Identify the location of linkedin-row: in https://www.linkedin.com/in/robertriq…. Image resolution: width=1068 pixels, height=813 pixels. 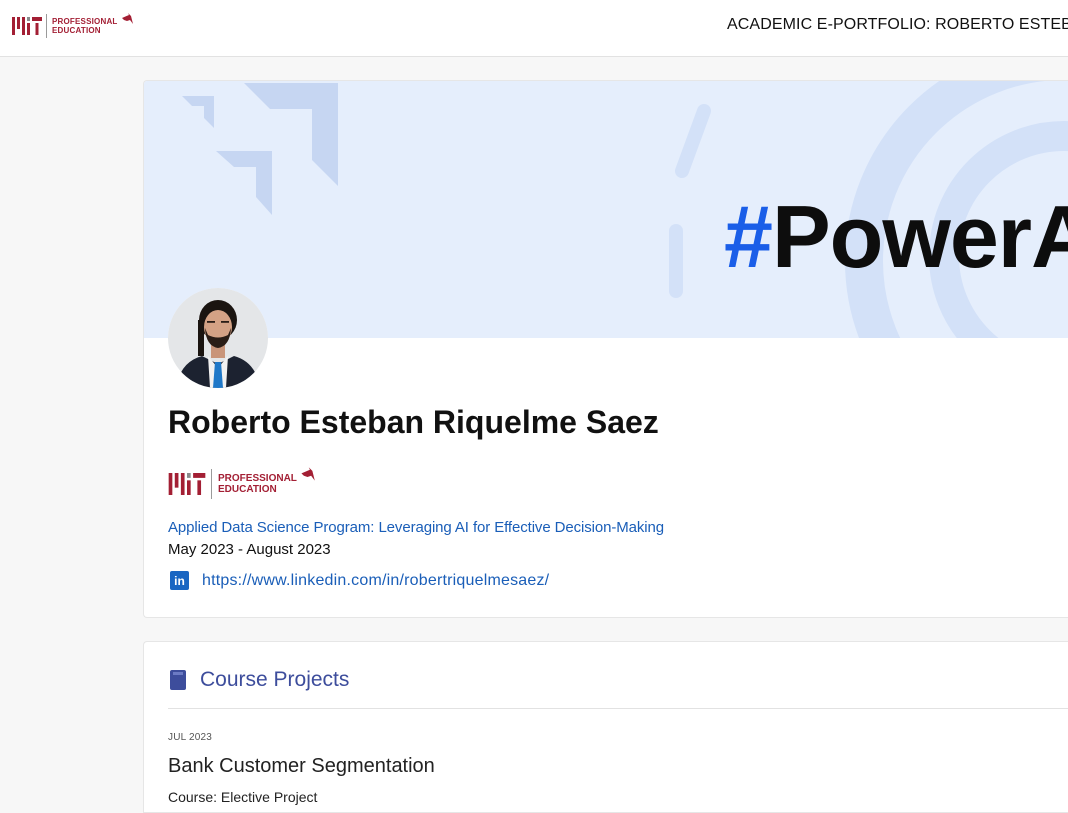
(359, 580).